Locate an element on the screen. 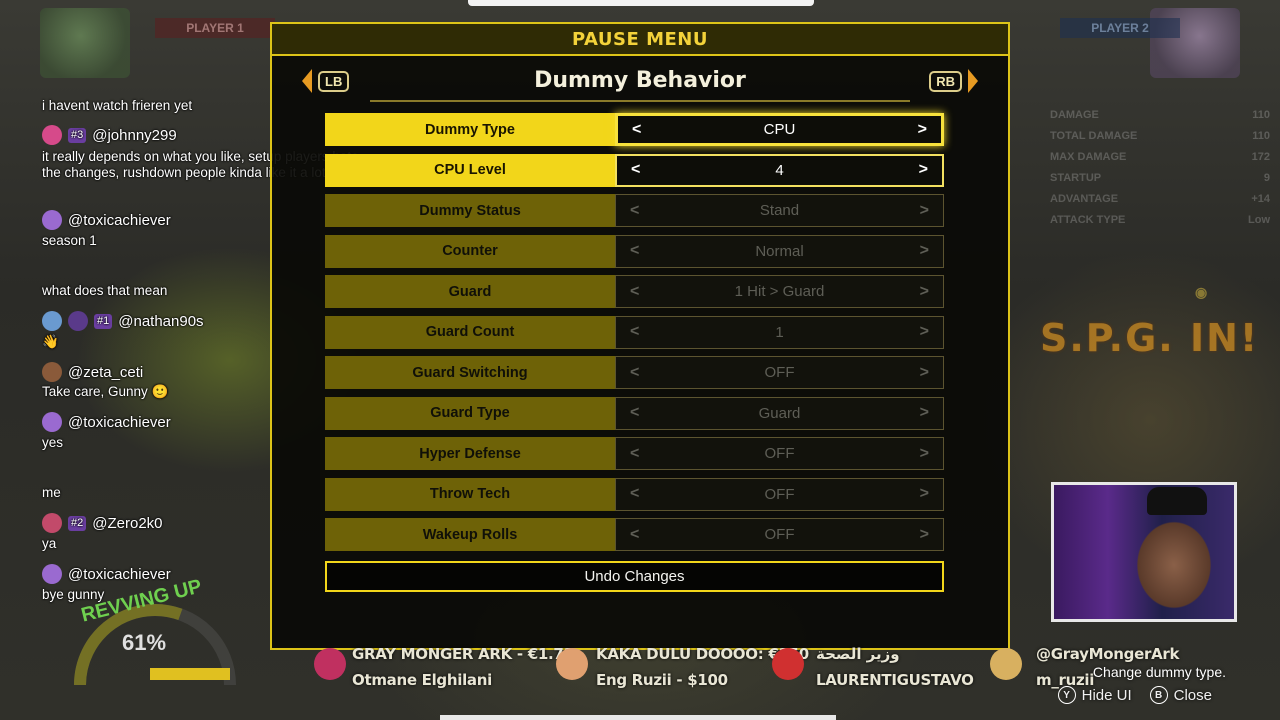 Image resolution: width=1280 pixels, height=720 pixels. setting-row: Hyper Defense < OFF > is located at coordinates (634, 453).